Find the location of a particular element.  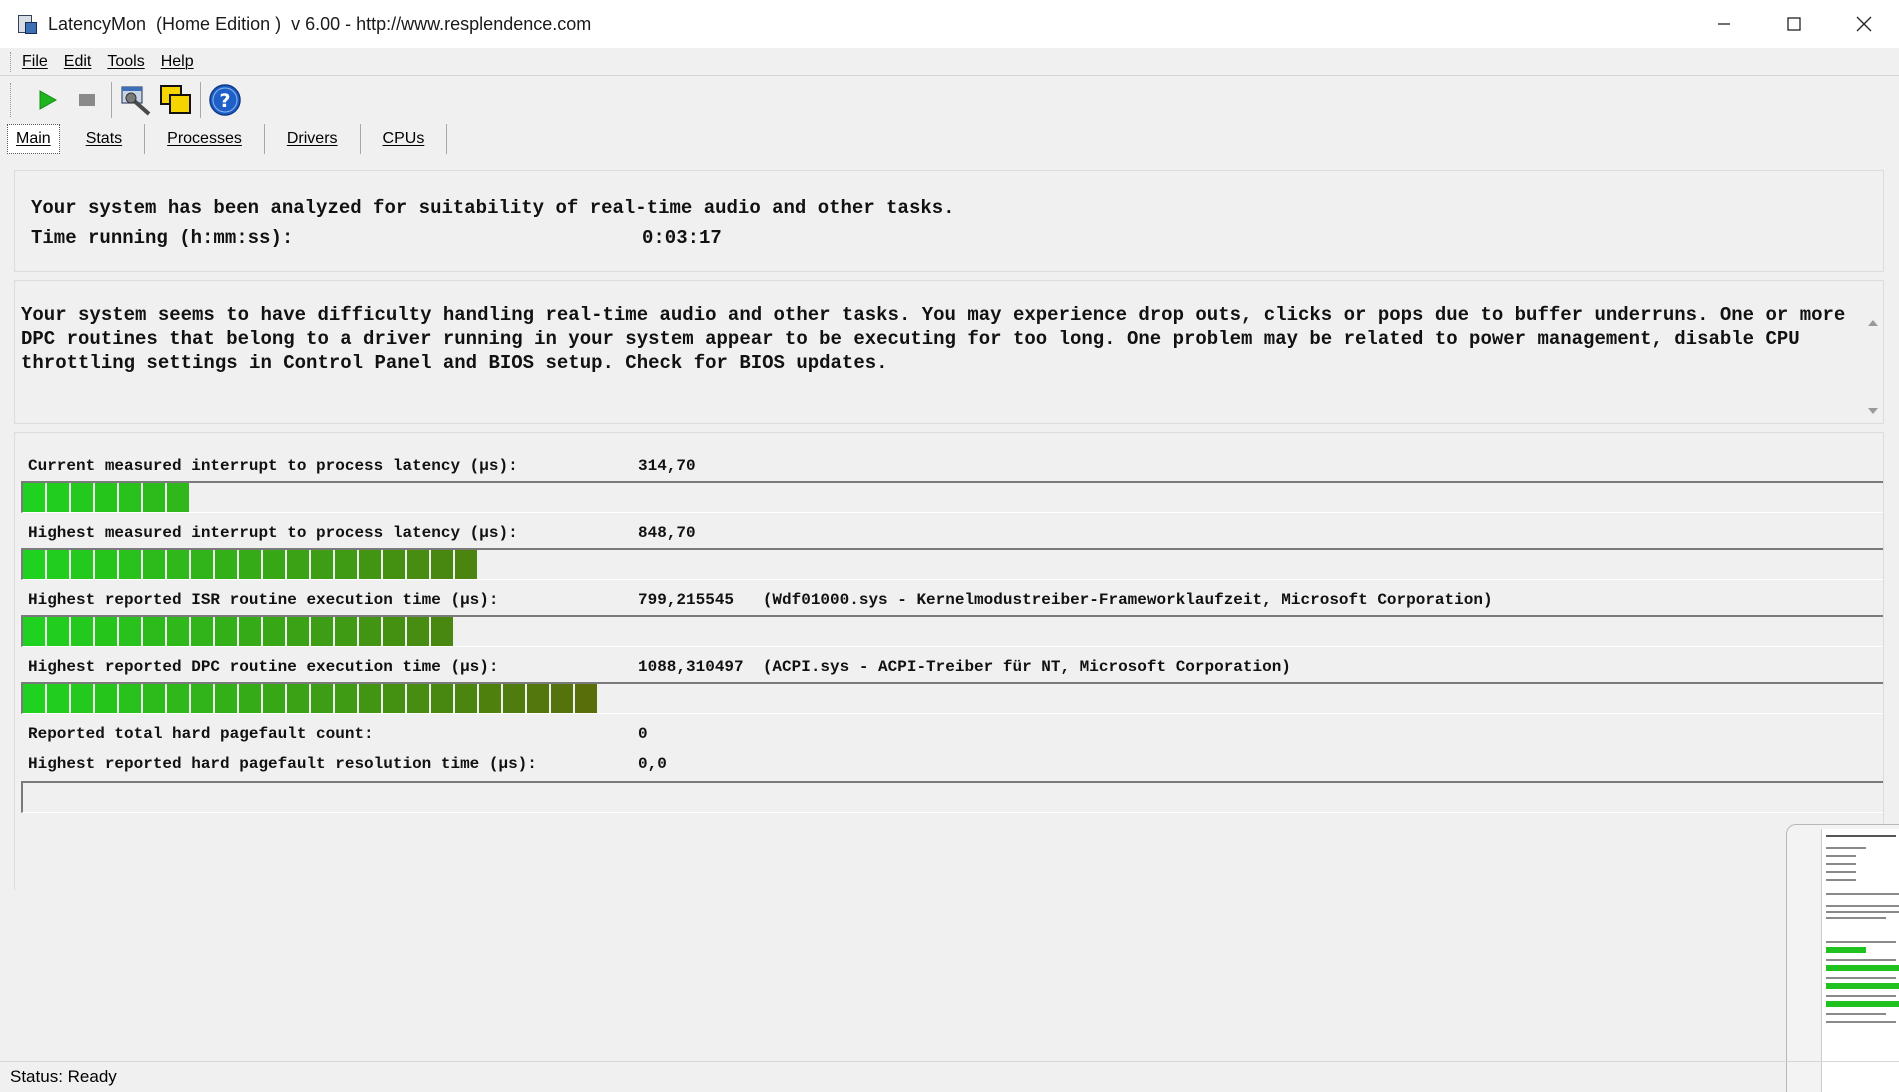

conclusion-scrollbar is located at coordinates (1873, 352).